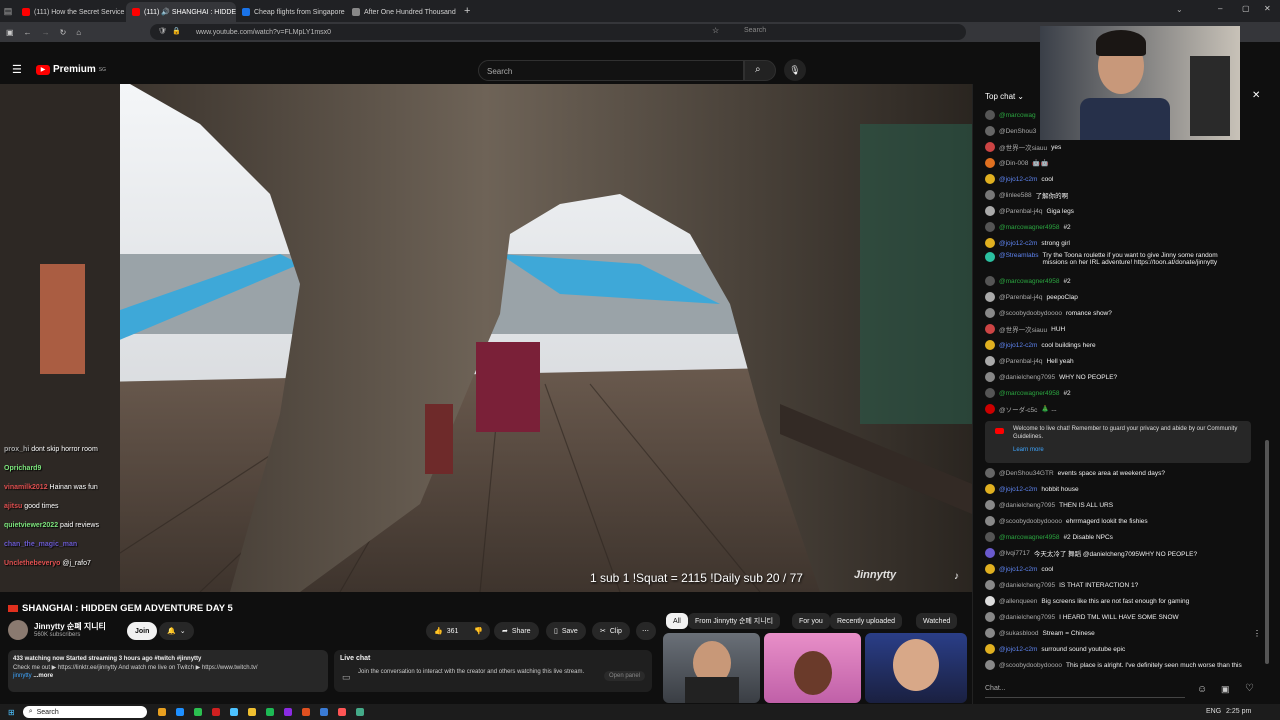 The width and height of the screenshot is (1280, 720). Describe the element at coordinates (1023, 147) in the screenshot. I see `chat-message: @世界一次siauu yes` at that location.